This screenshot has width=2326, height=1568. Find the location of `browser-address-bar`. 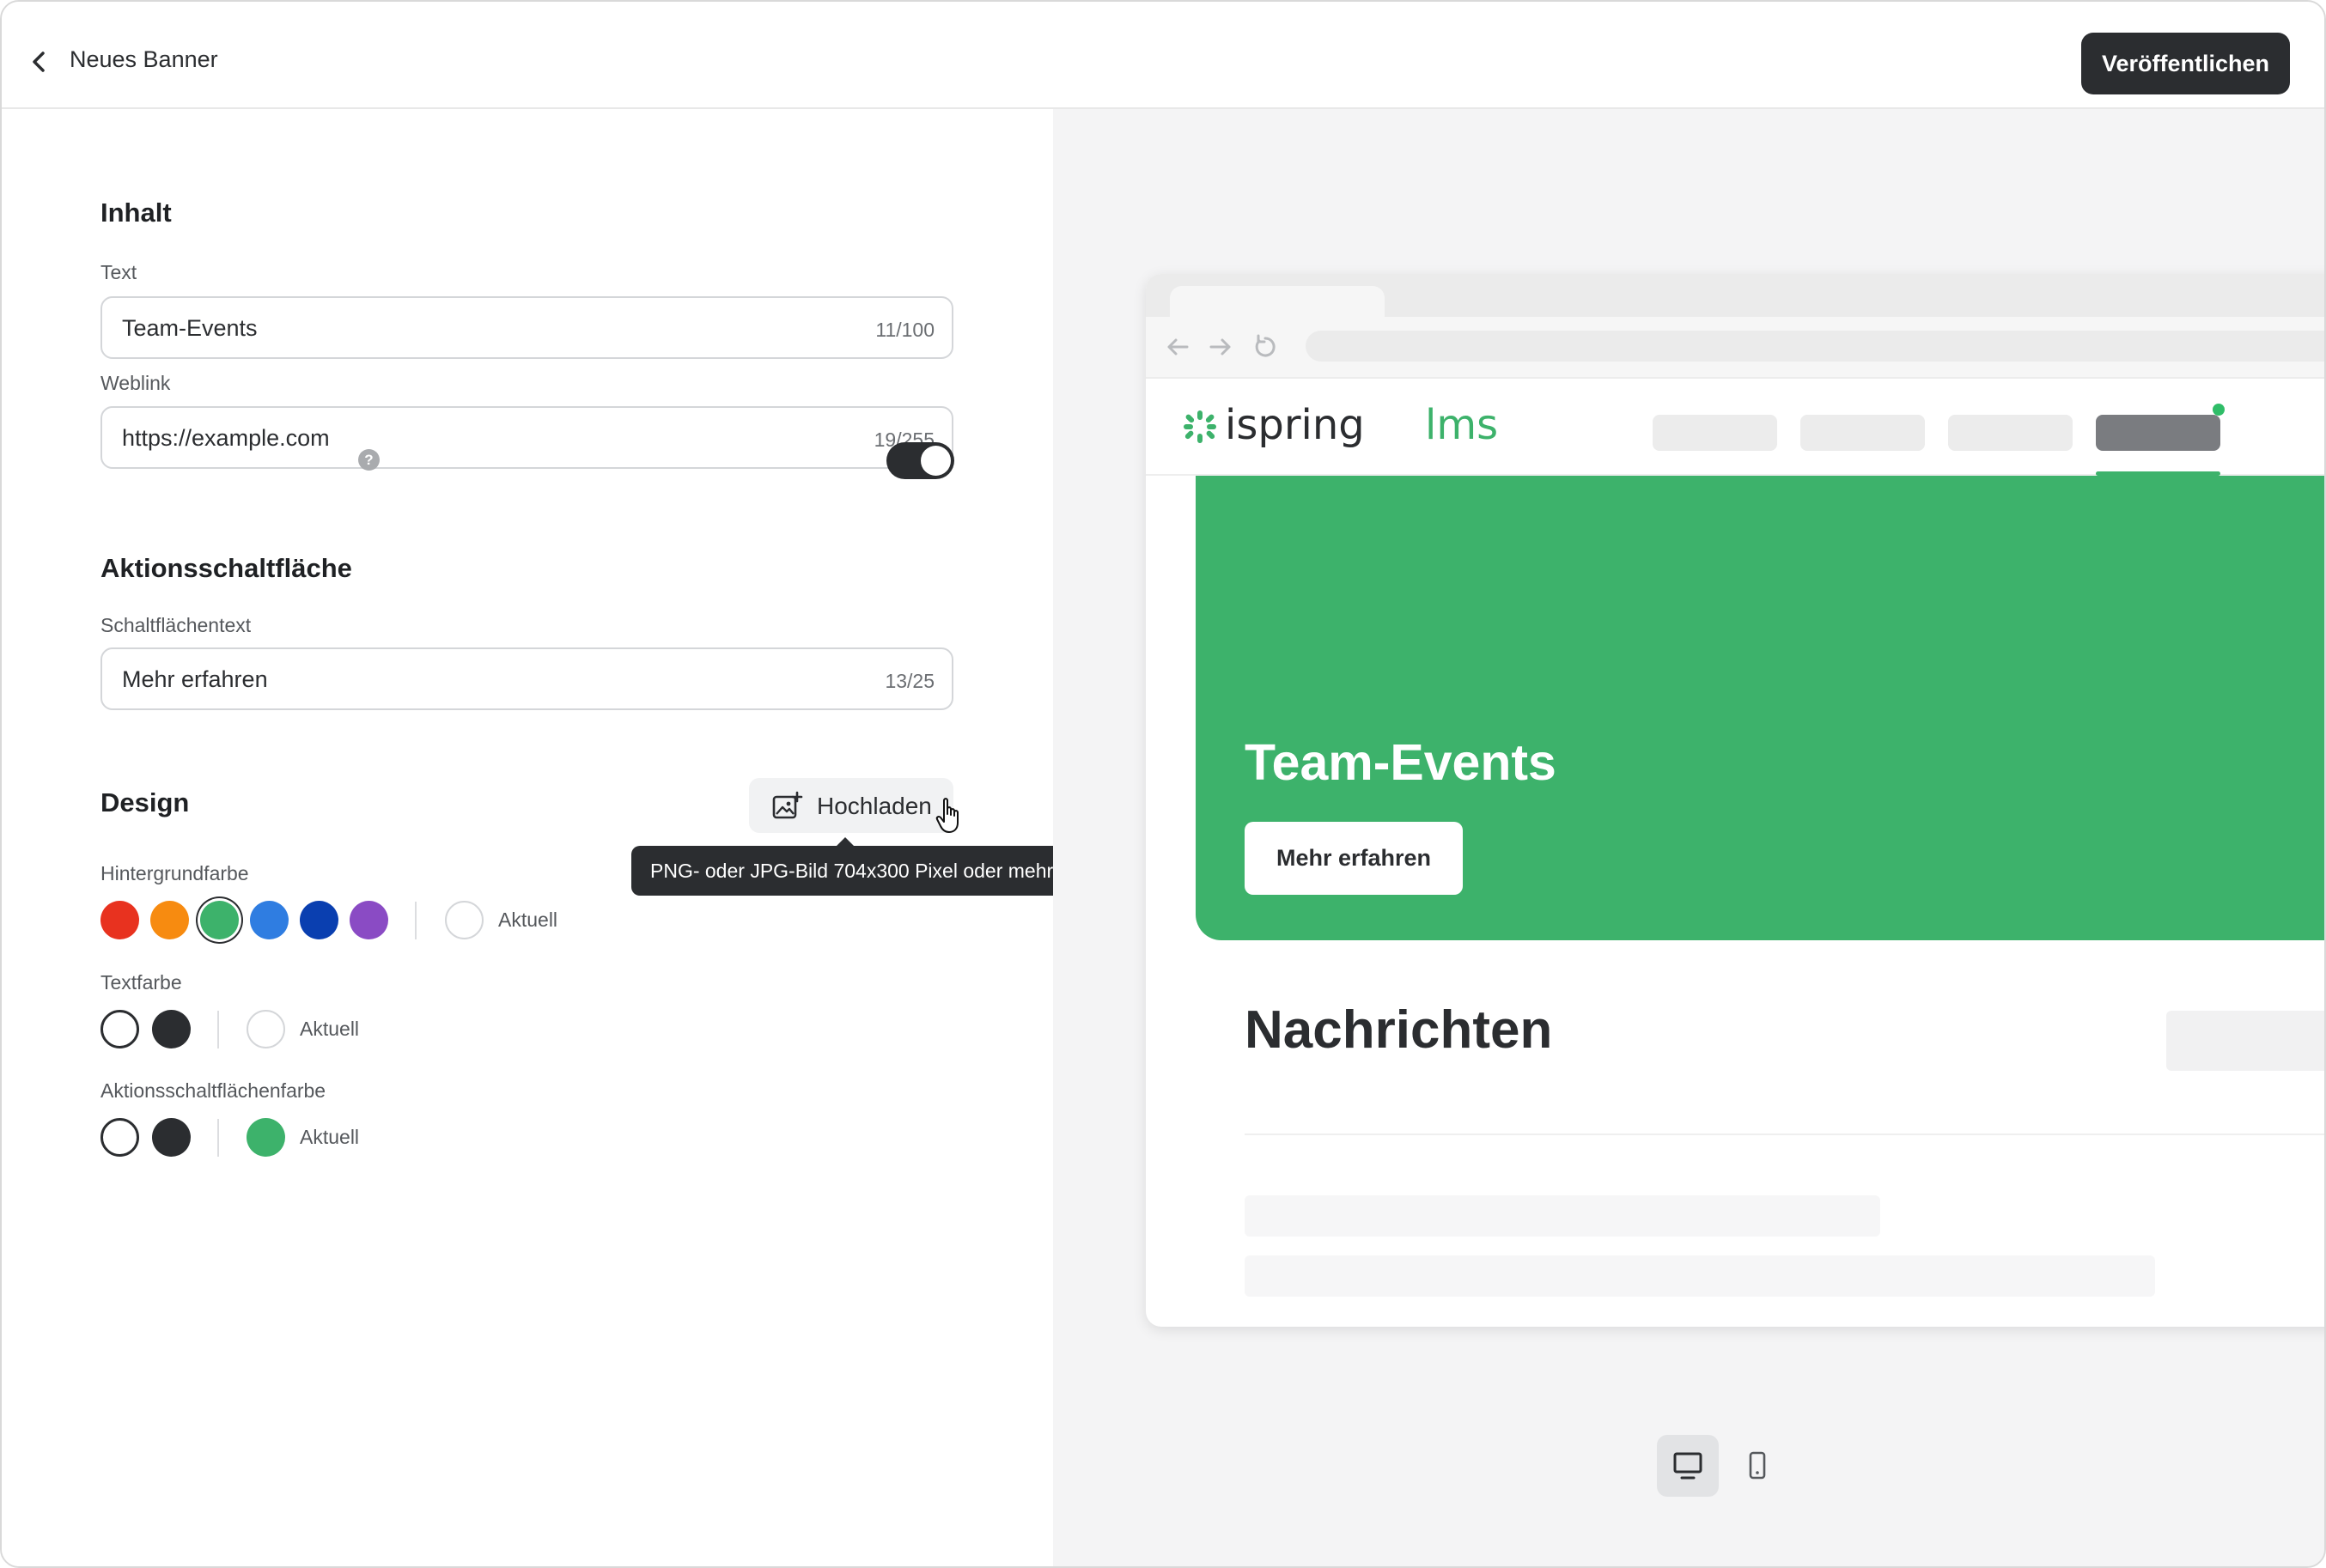

browser-address-bar is located at coordinates (1735, 348).